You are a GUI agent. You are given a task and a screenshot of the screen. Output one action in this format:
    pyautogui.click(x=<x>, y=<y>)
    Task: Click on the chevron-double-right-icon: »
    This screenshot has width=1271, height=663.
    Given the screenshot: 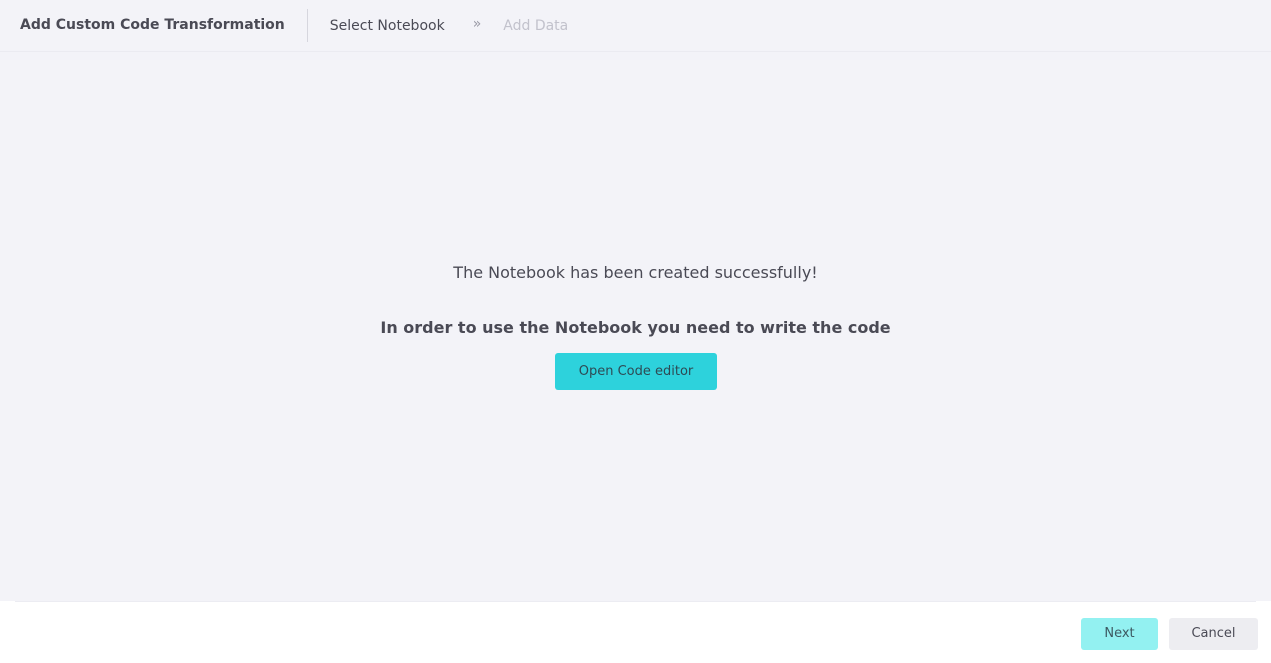 What is the action you would take?
    pyautogui.click(x=477, y=23)
    